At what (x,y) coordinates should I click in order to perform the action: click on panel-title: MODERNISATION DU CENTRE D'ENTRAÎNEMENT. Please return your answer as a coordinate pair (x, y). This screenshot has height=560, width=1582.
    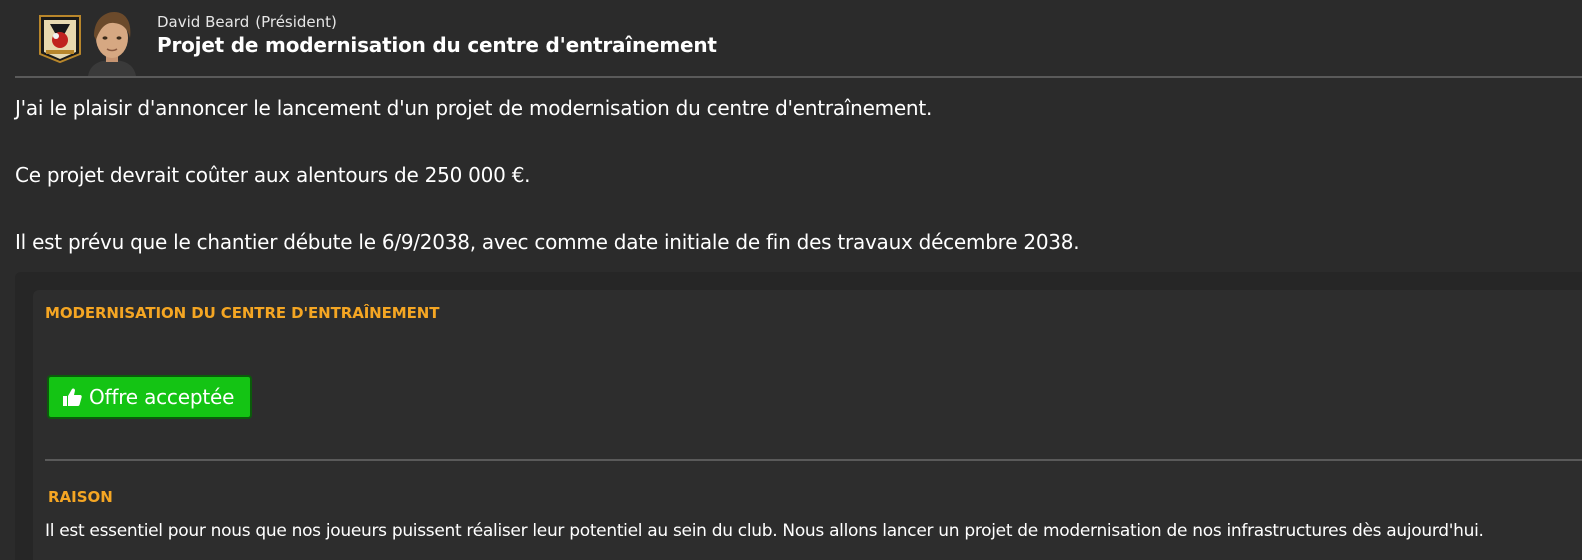
    Looking at the image, I should click on (242, 313).